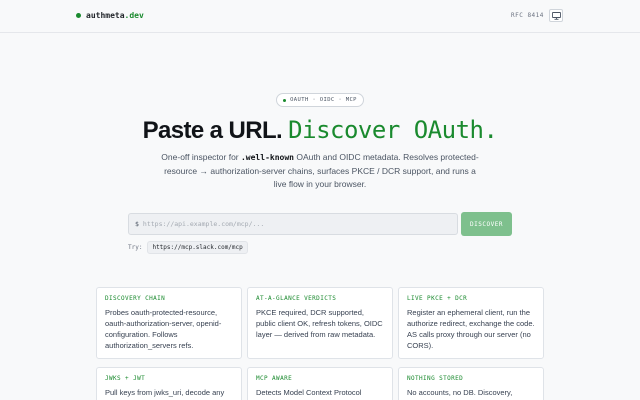 The height and width of the screenshot is (400, 640). What do you see at coordinates (274, 378) in the screenshot?
I see `card-title: MCP AWARE` at bounding box center [274, 378].